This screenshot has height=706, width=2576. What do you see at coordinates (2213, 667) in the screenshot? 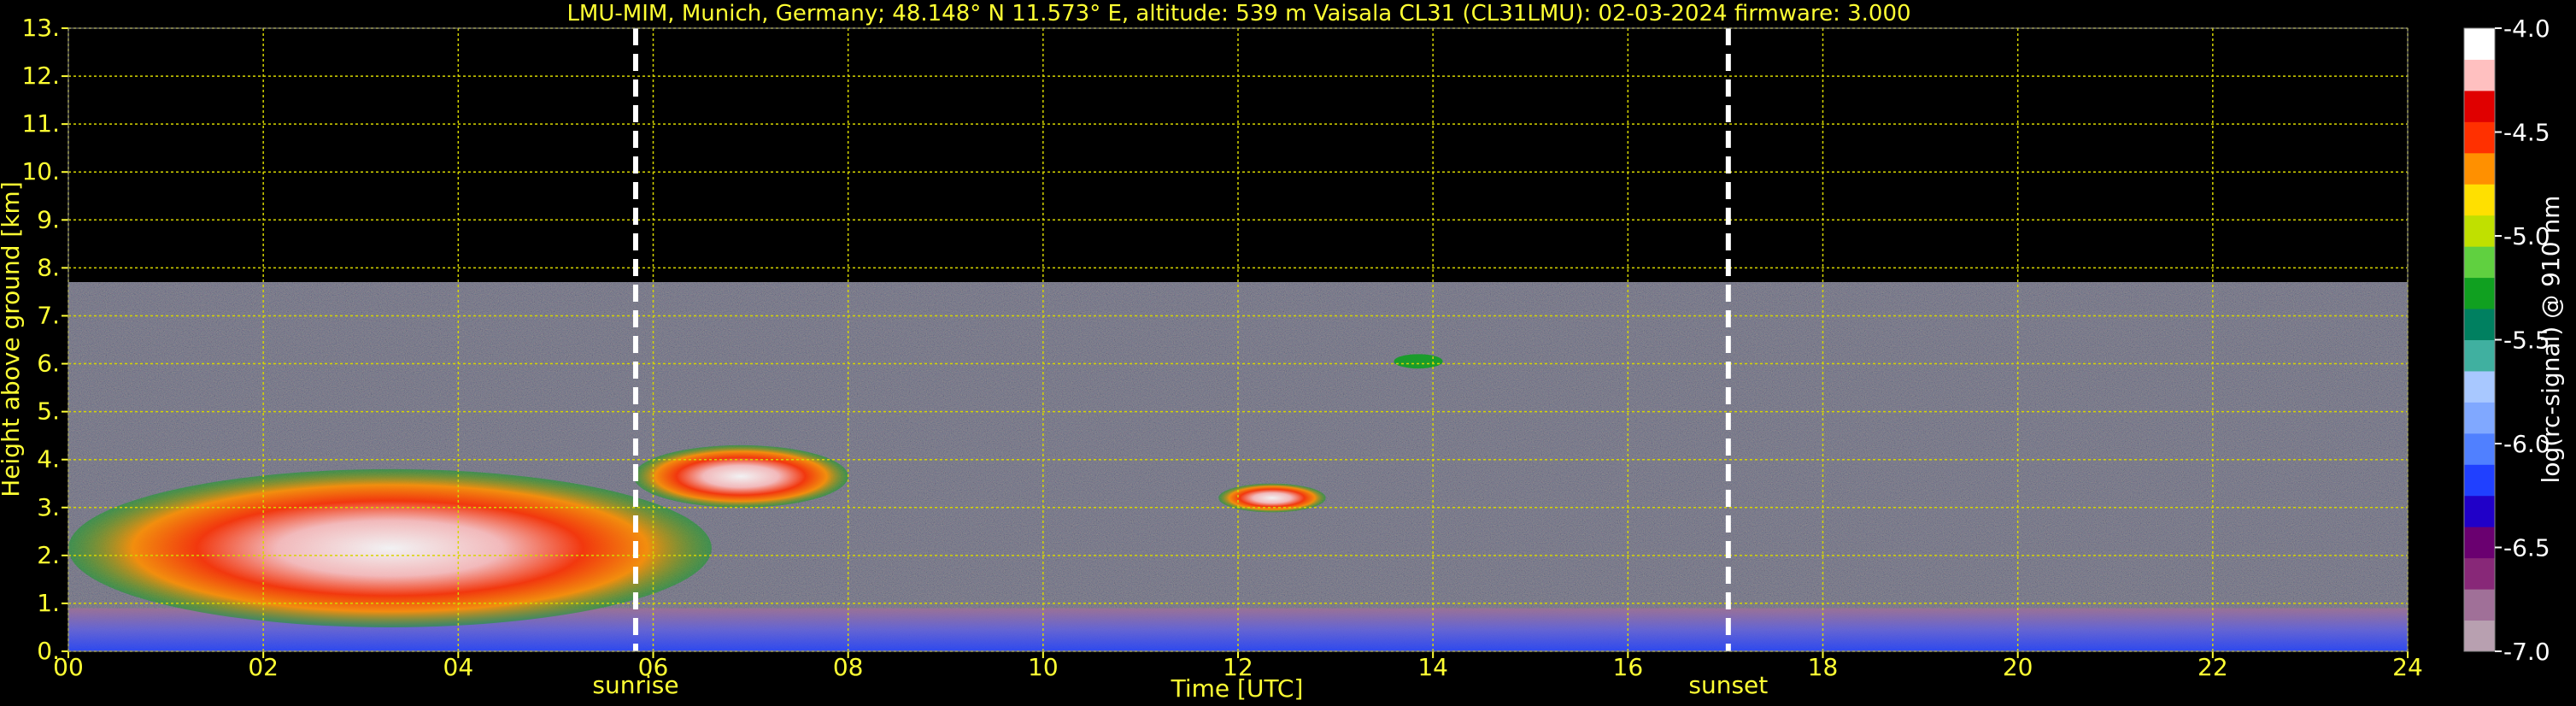
I see `x-tick-label: 22` at bounding box center [2213, 667].